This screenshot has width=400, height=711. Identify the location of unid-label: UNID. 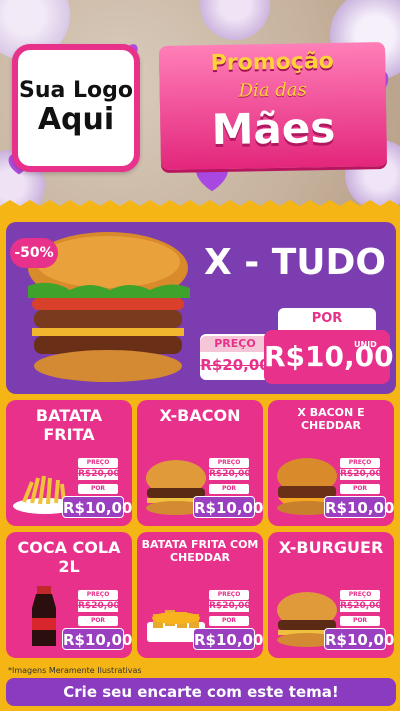
(365, 344).